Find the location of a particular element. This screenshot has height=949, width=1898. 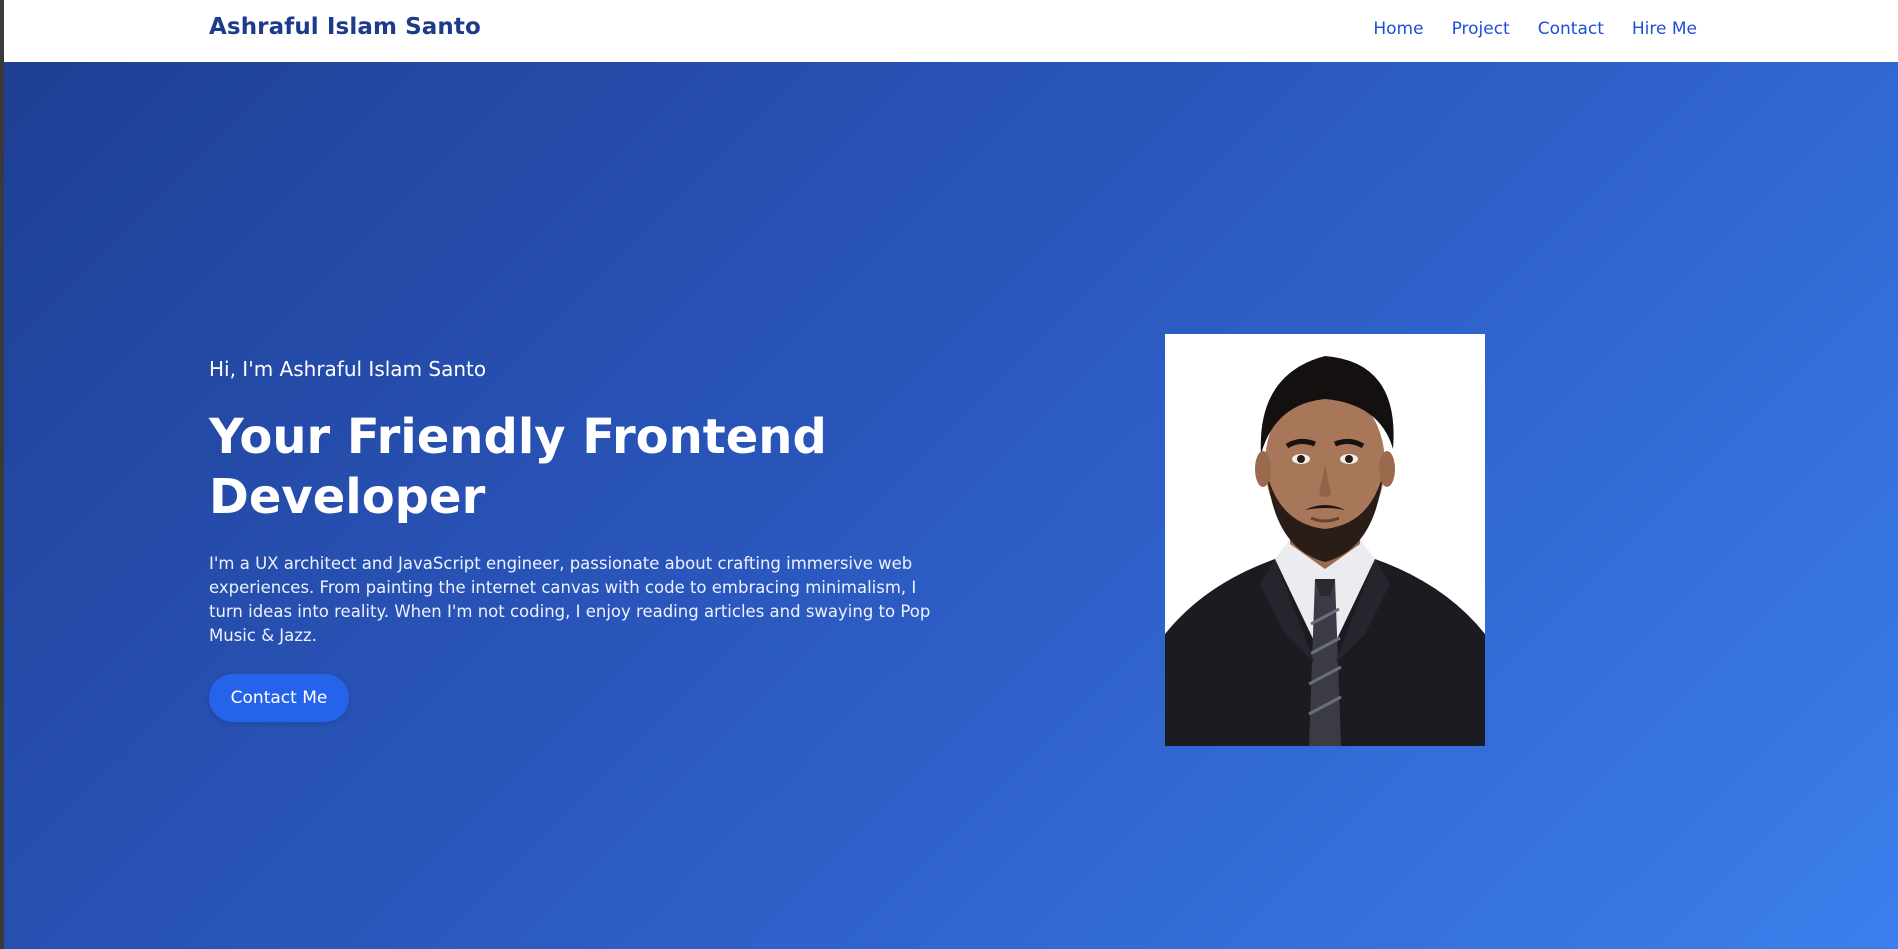

contact-me-button: Contact Me is located at coordinates (279, 698).